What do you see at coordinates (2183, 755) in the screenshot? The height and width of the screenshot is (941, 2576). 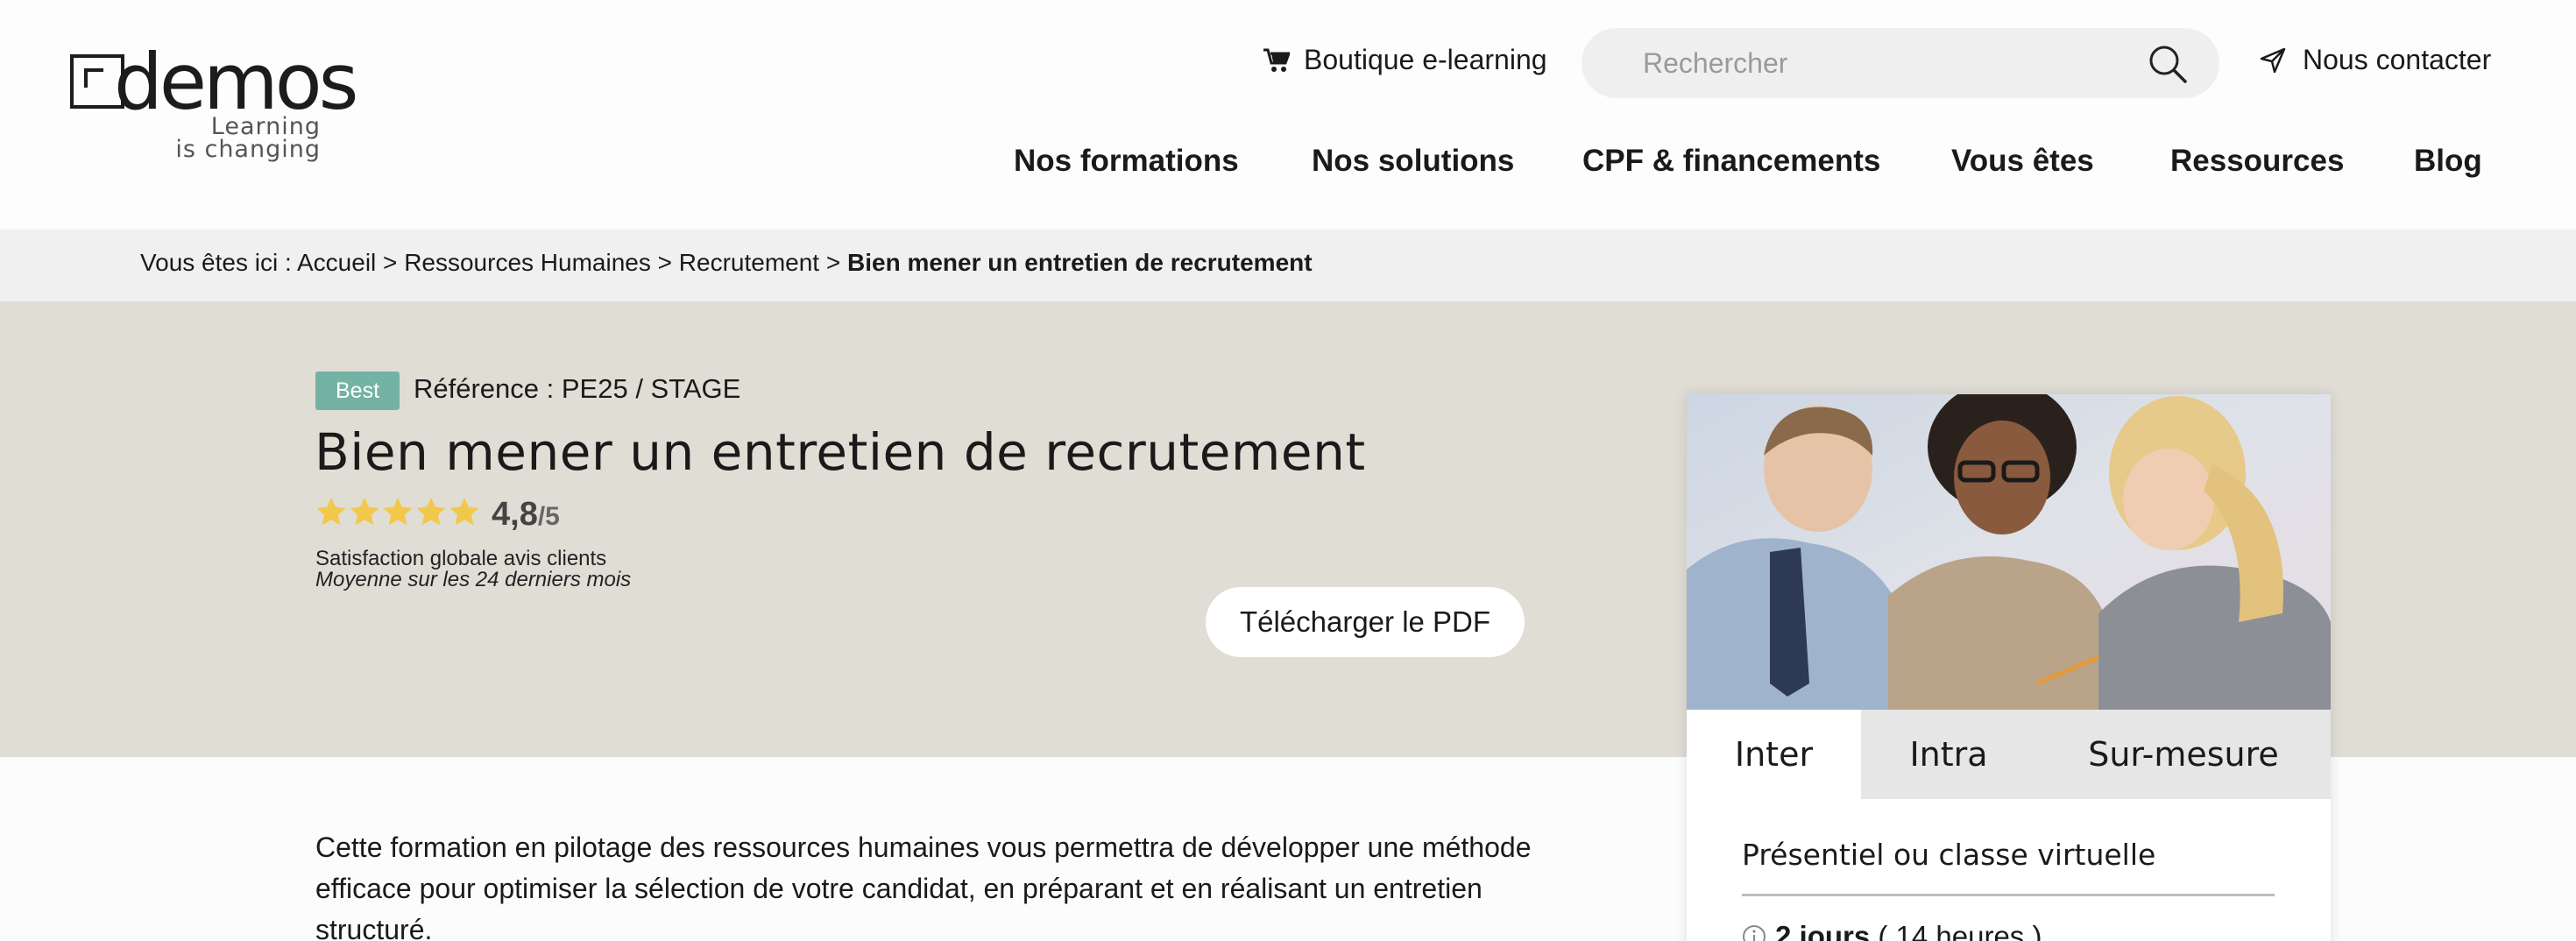 I see `tab-sur-mesure: Sur-mesure` at bounding box center [2183, 755].